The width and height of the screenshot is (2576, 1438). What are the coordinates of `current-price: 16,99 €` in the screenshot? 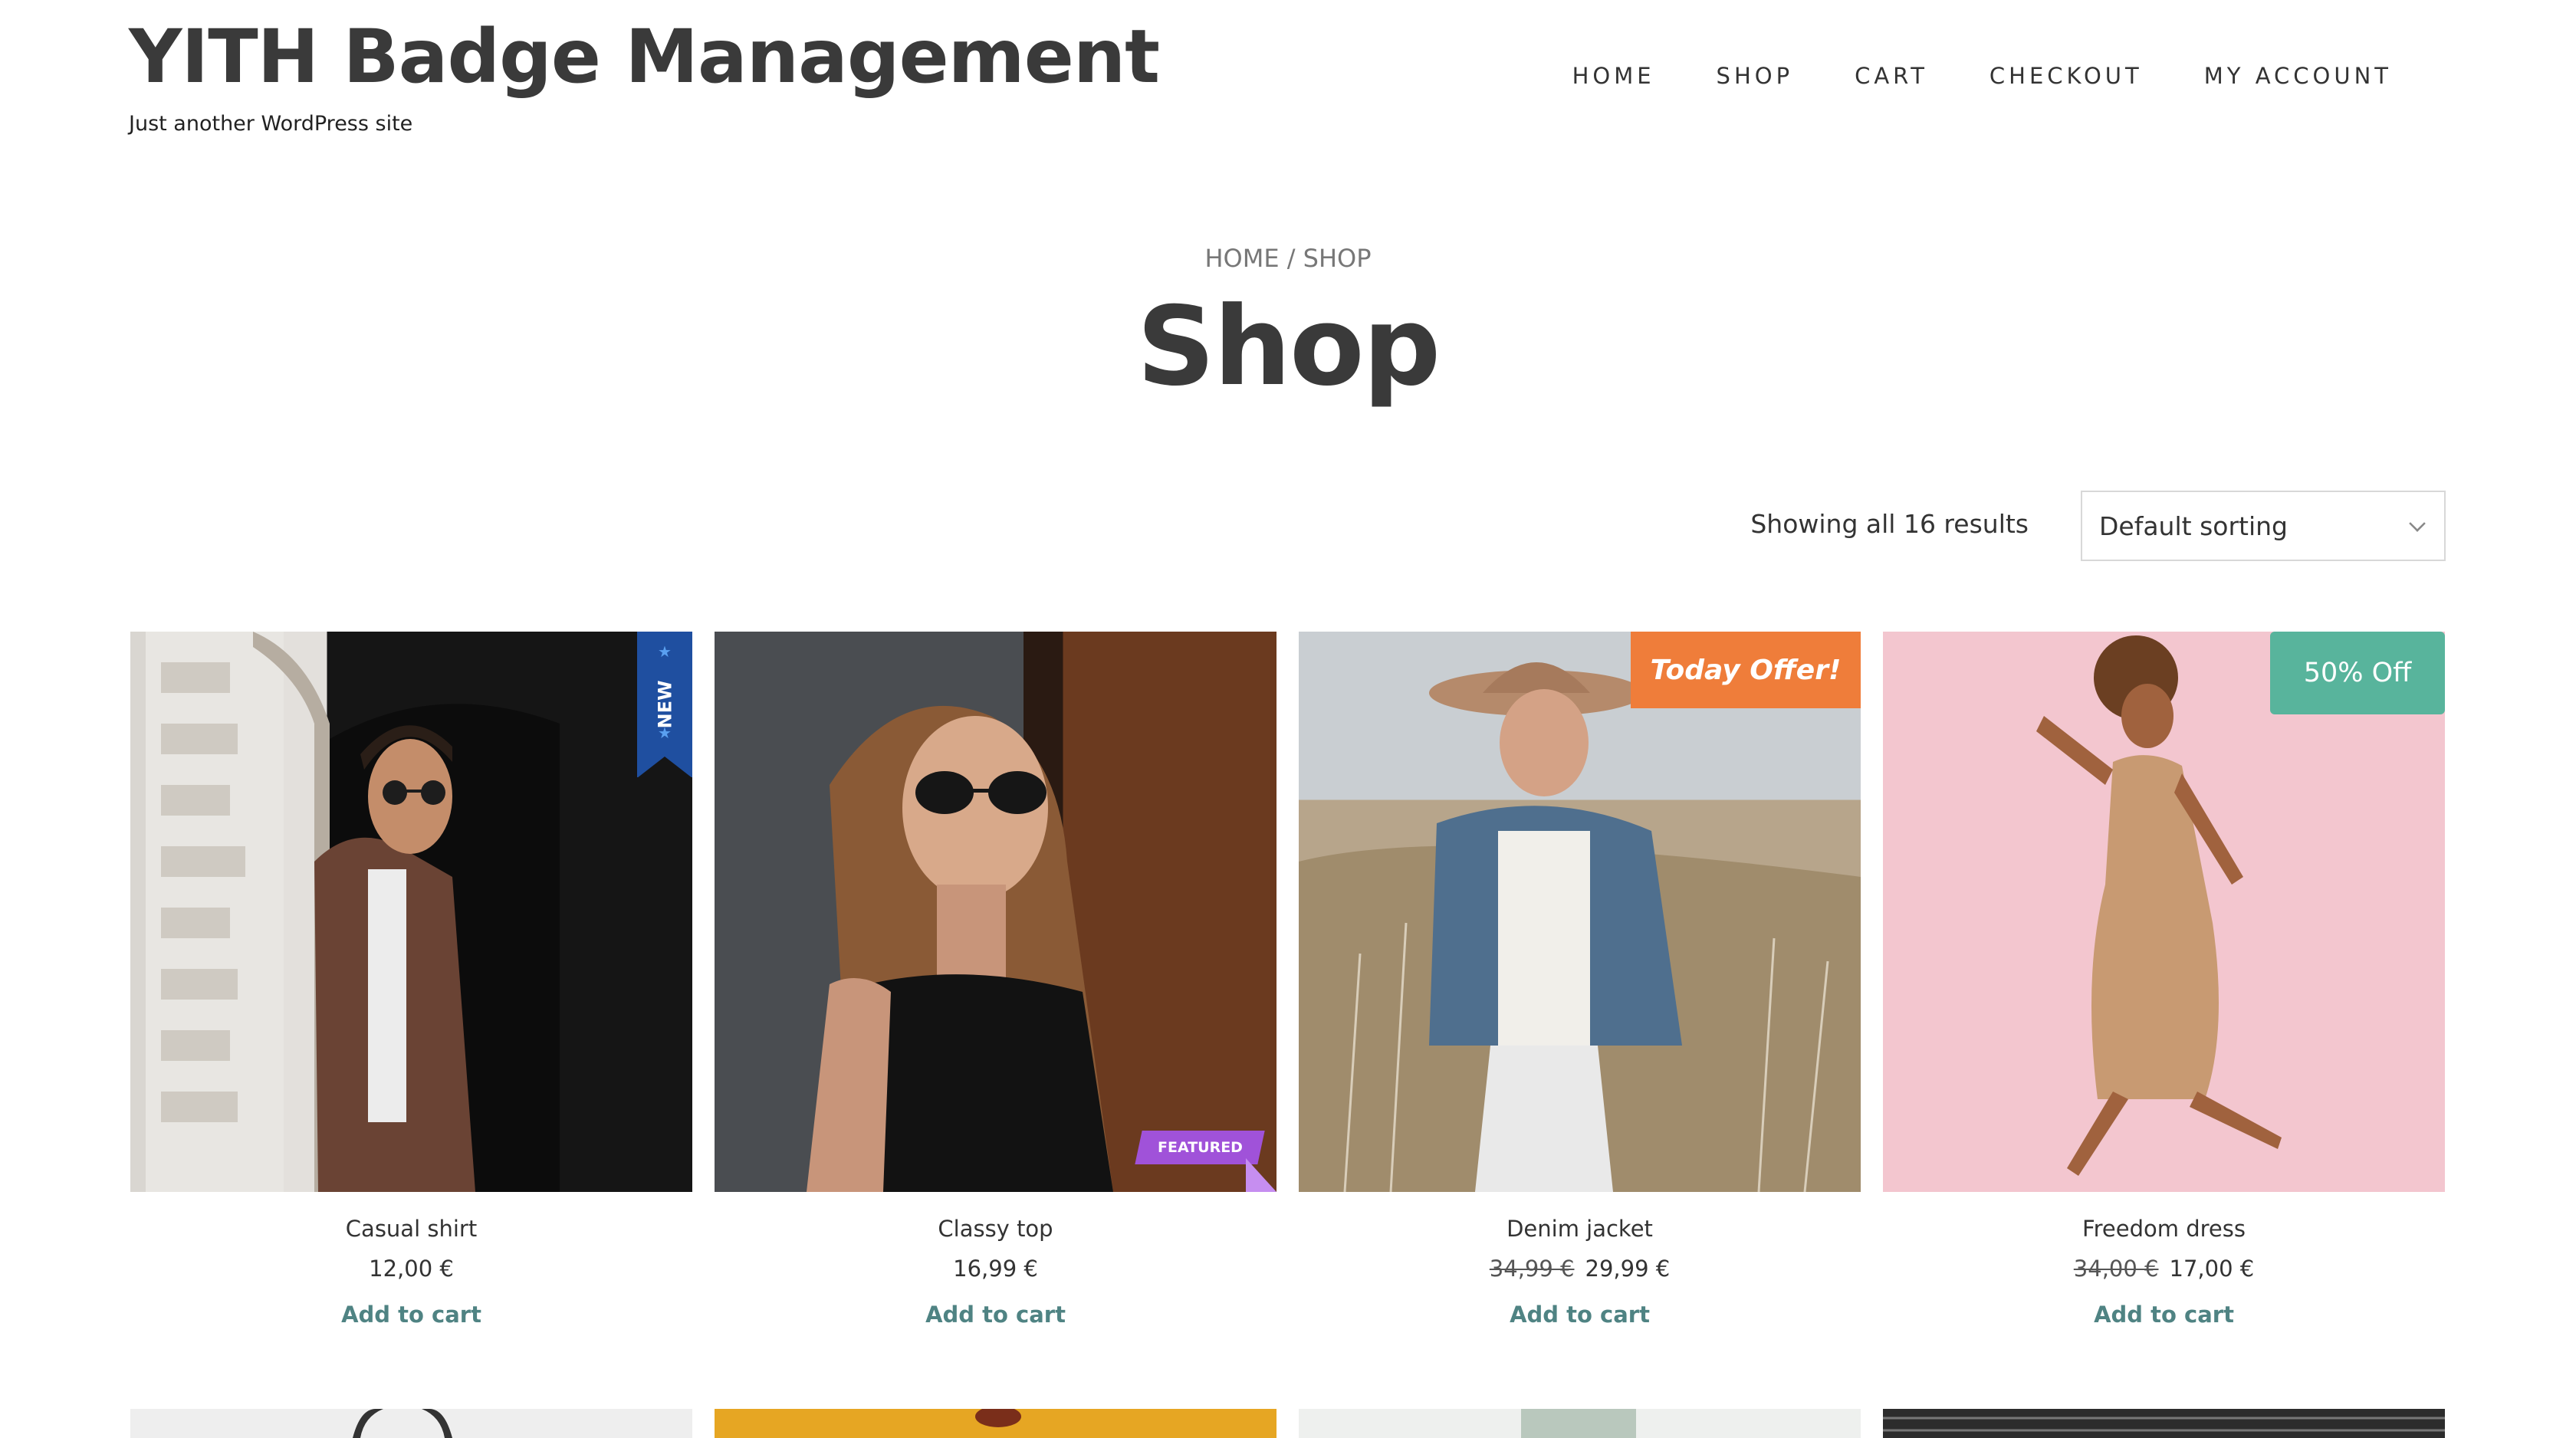 It's located at (996, 1269).